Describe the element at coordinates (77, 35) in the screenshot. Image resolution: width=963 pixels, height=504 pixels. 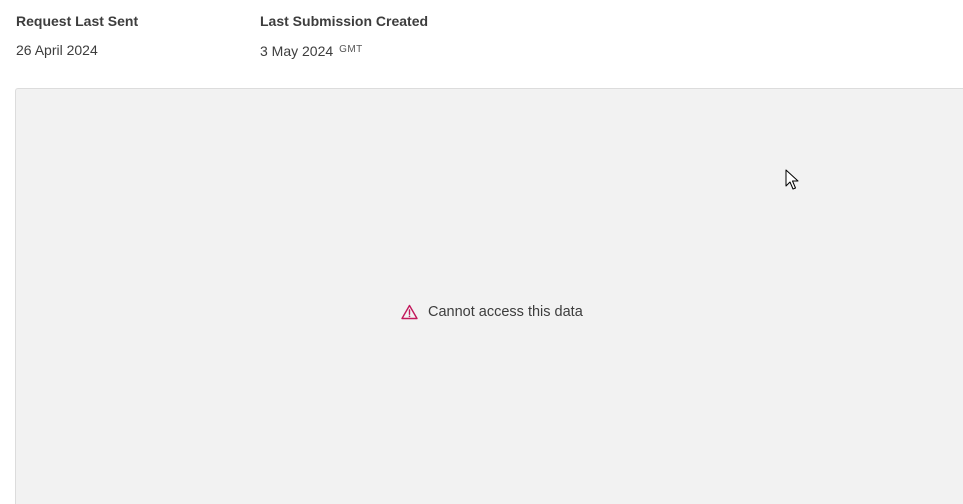
I see `request-last-sent-field: Request Last Sent 26 April 2024` at that location.